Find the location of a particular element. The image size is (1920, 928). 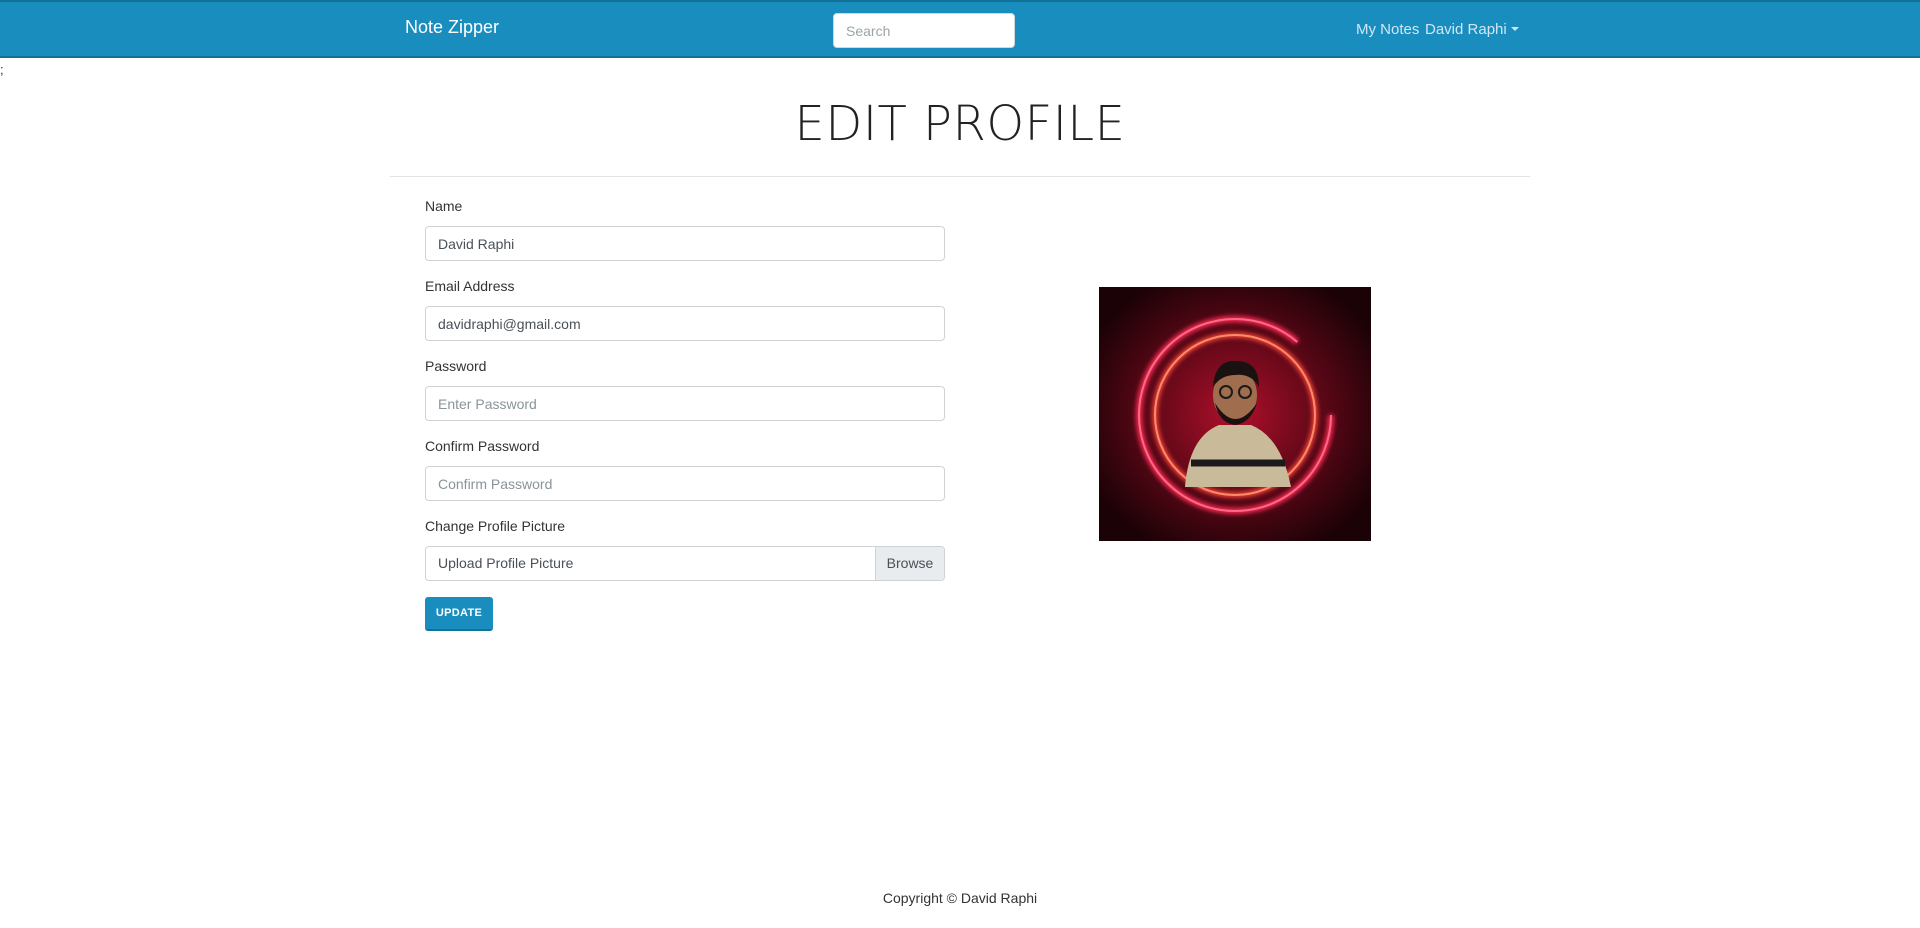

profile-picture-placeholder: Upload Profile Picture is located at coordinates (506, 563).